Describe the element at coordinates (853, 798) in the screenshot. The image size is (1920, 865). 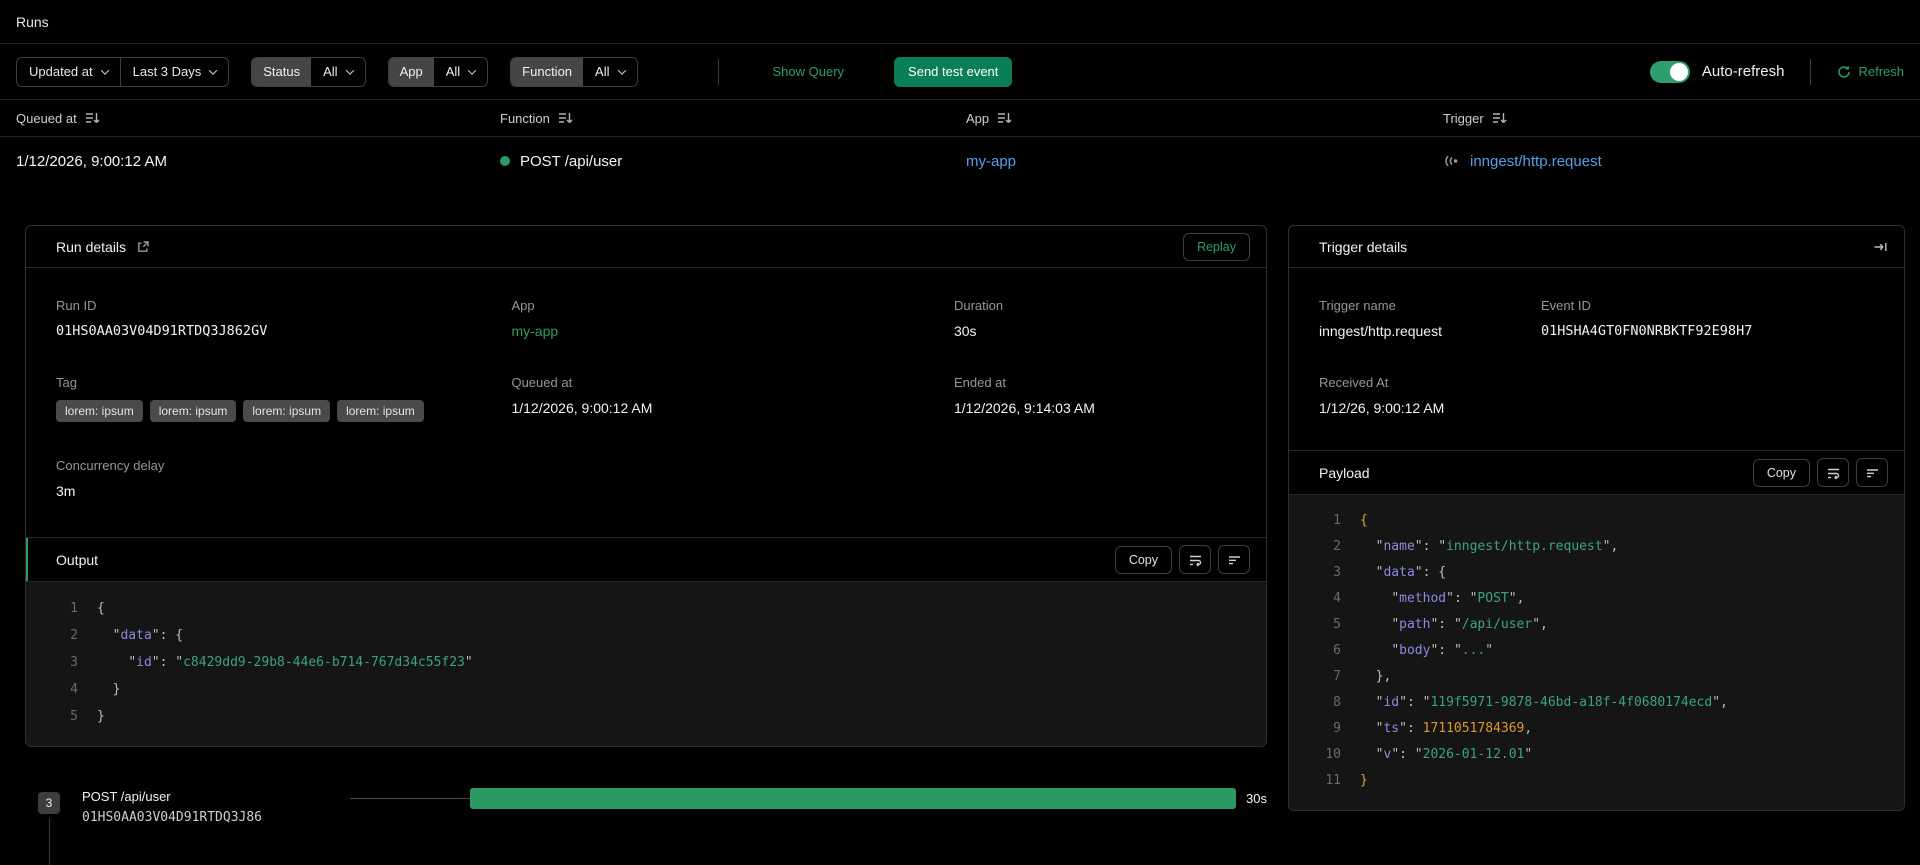
I see `timeline-duration-bar` at that location.